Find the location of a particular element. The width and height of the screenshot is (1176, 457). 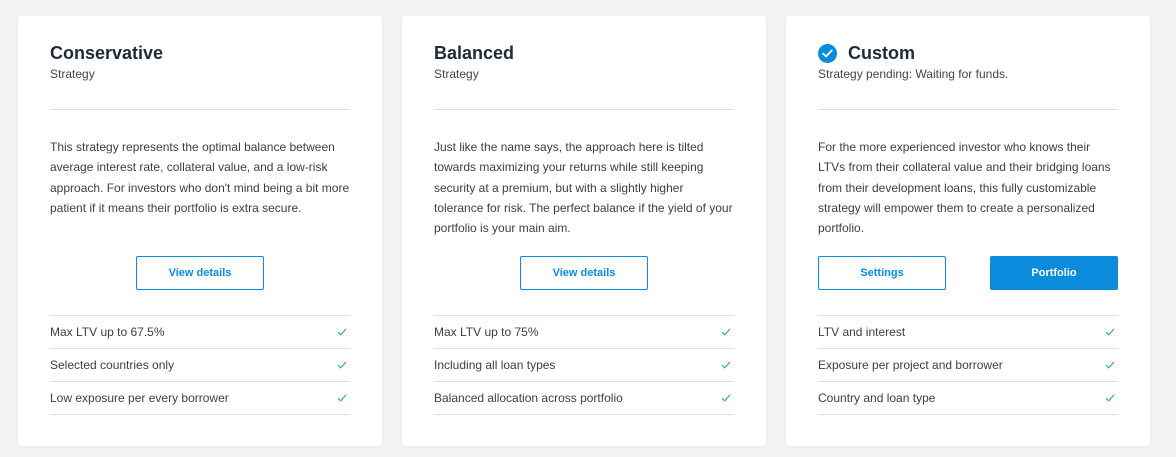

card-title-row: Balanced is located at coordinates (474, 53).